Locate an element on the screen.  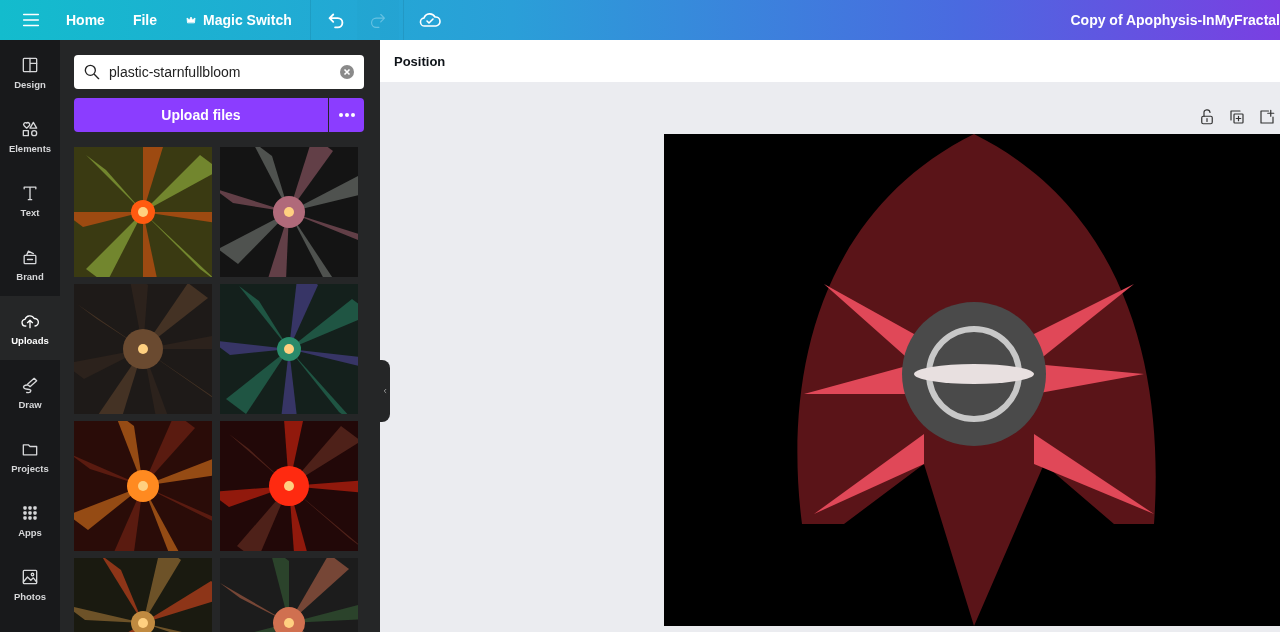
crown-icon is located at coordinates (191, 20).